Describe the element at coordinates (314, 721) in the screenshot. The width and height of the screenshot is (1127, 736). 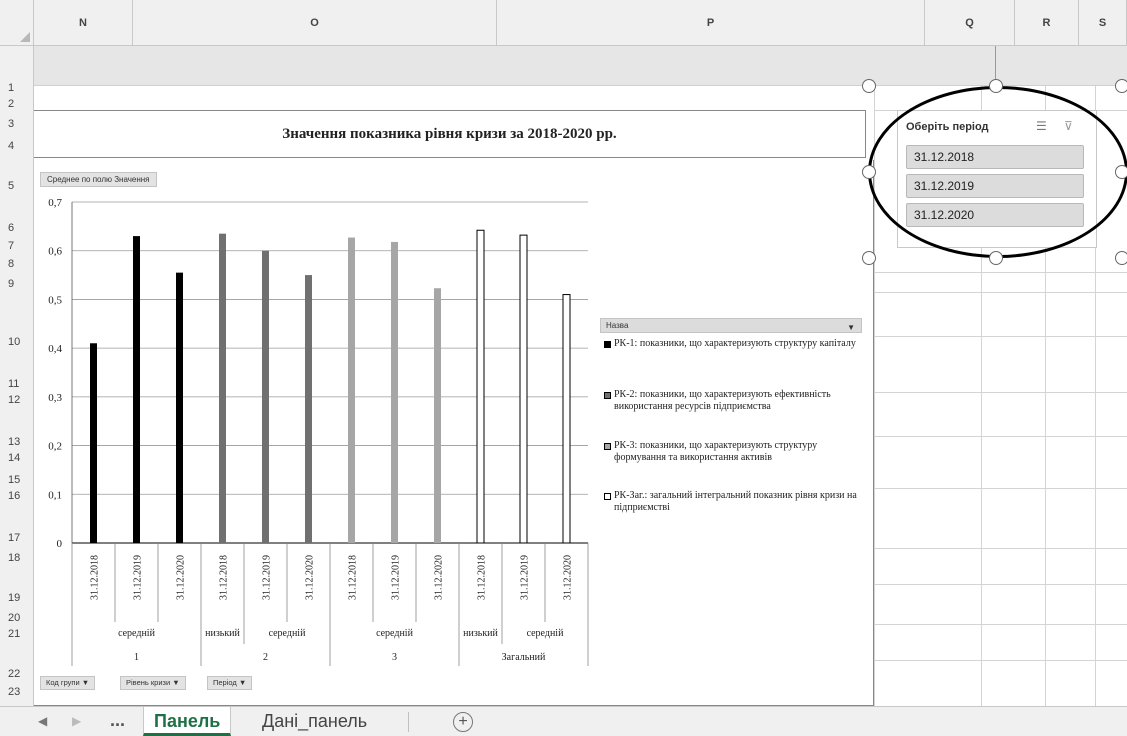
I see `tab-data-panel: Дані_панель` at that location.